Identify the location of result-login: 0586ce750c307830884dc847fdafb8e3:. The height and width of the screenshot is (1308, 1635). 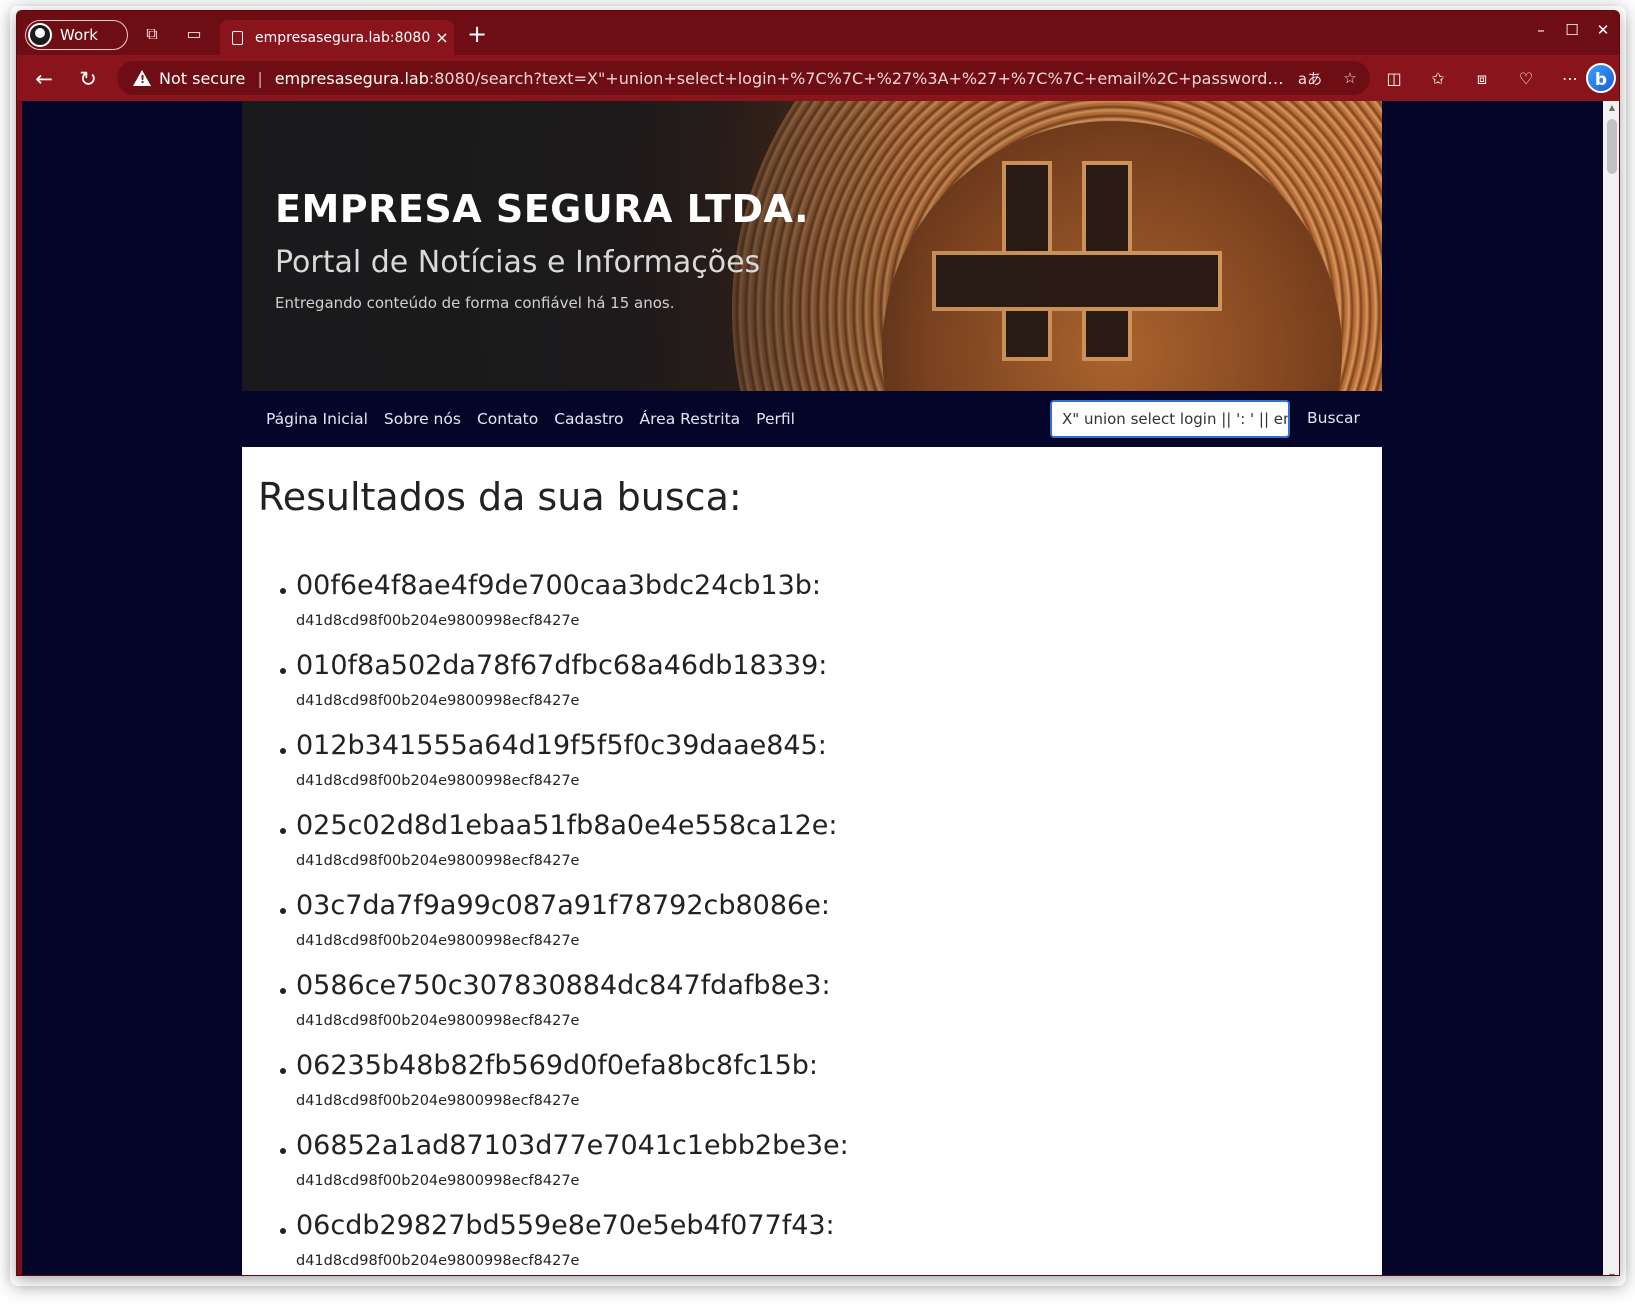
(563, 985).